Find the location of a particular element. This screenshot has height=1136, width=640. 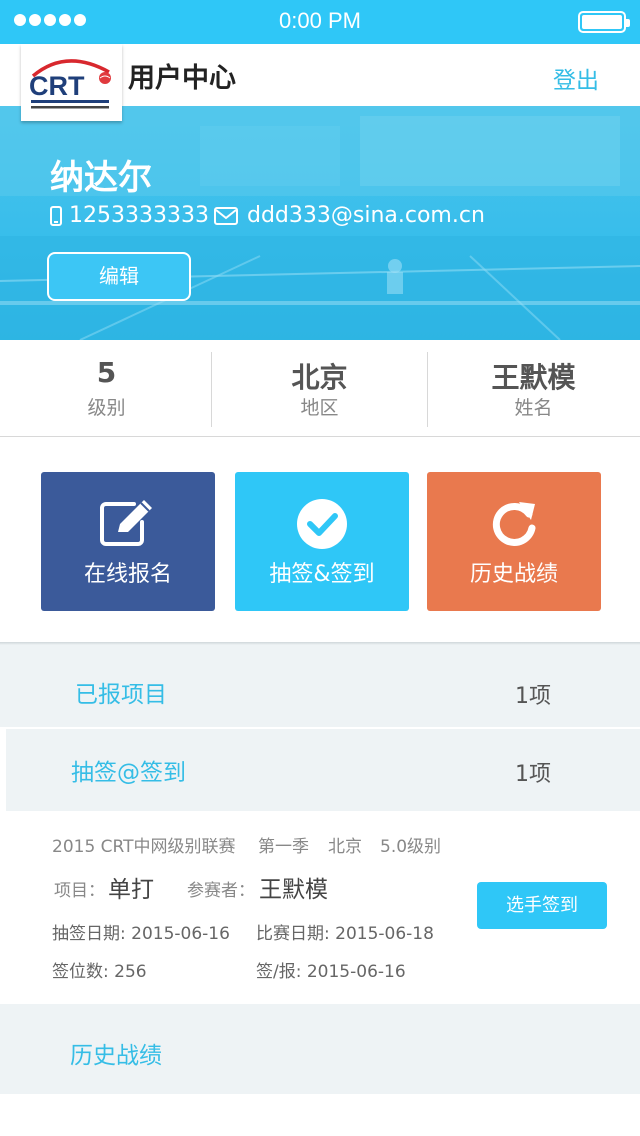

tile-label: 在线报名 is located at coordinates (127, 574).